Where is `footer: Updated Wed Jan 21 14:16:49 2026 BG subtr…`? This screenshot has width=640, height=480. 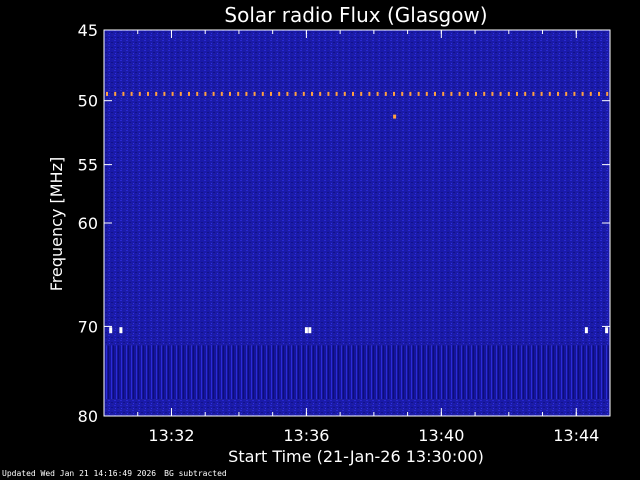
footer: Updated Wed Jan 21 14:16:49 2026 BG subtr… is located at coordinates (114, 474).